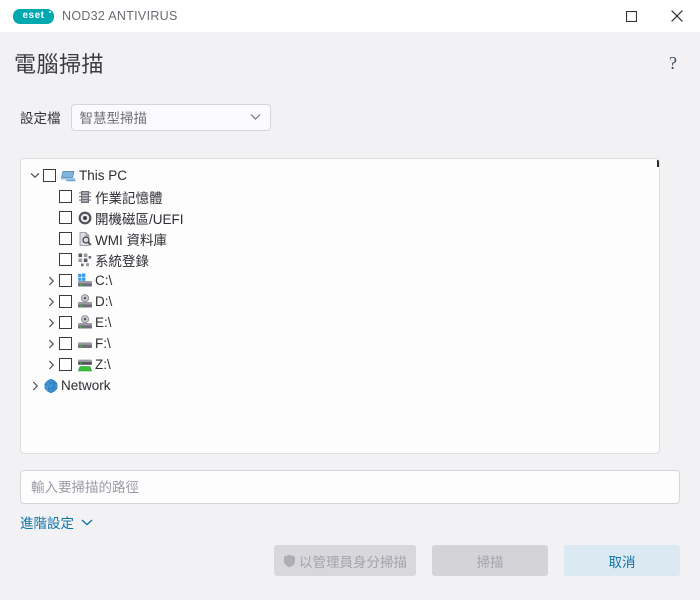 Image resolution: width=700 pixels, height=600 pixels. Describe the element at coordinates (85, 344) in the screenshot. I see `hard-drive-icon` at that location.